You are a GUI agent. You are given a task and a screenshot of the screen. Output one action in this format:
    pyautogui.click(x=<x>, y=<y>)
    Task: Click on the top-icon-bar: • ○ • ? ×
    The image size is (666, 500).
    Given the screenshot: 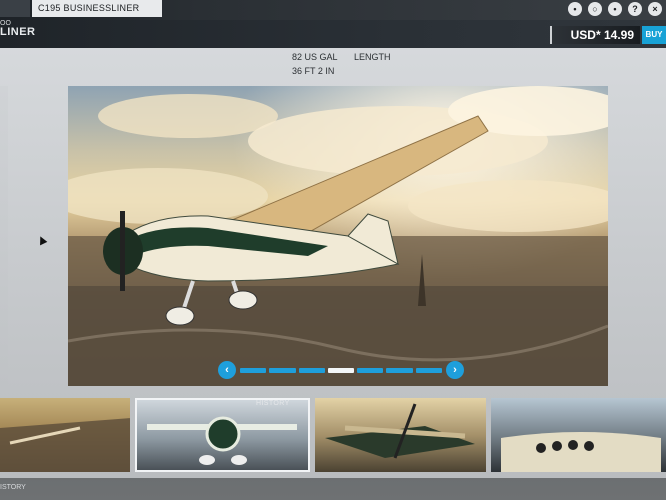 What is the action you would take?
    pyautogui.click(x=615, y=9)
    